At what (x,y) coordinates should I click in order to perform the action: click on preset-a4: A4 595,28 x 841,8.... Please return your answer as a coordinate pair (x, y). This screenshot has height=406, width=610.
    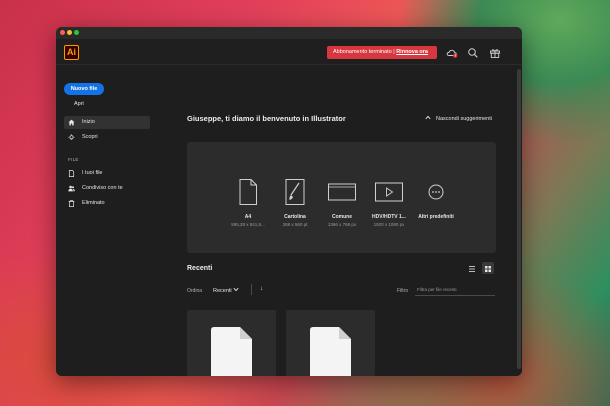
    Looking at the image, I should click on (248, 202).